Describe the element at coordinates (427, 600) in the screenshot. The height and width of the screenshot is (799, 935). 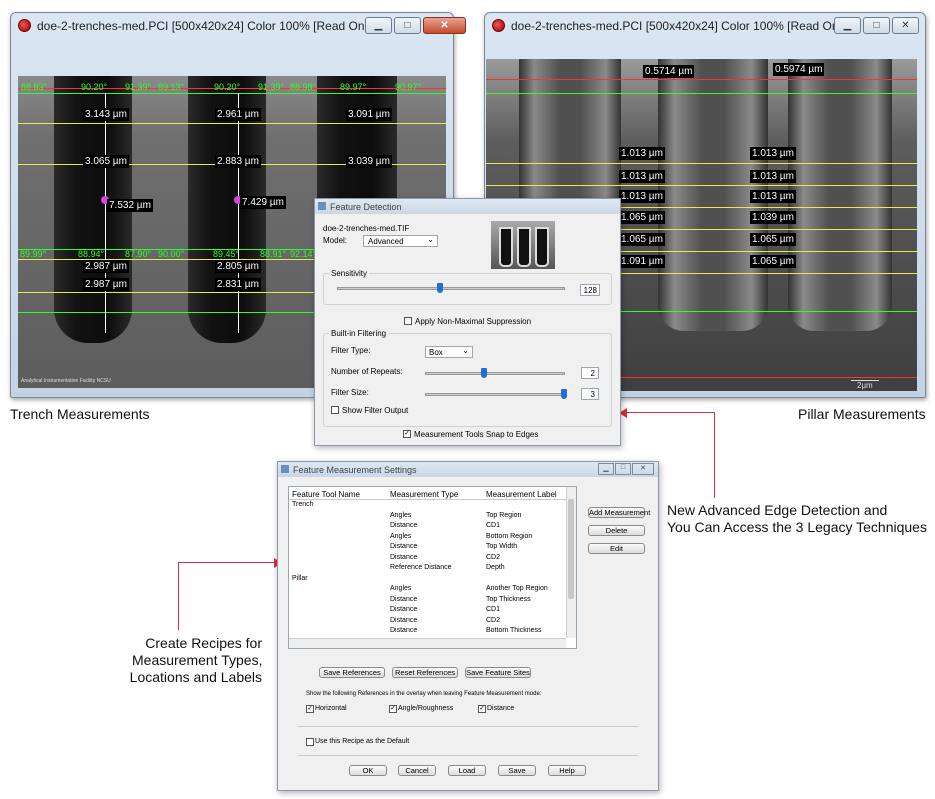
I see `table-row: Distance Top Thickness` at that location.